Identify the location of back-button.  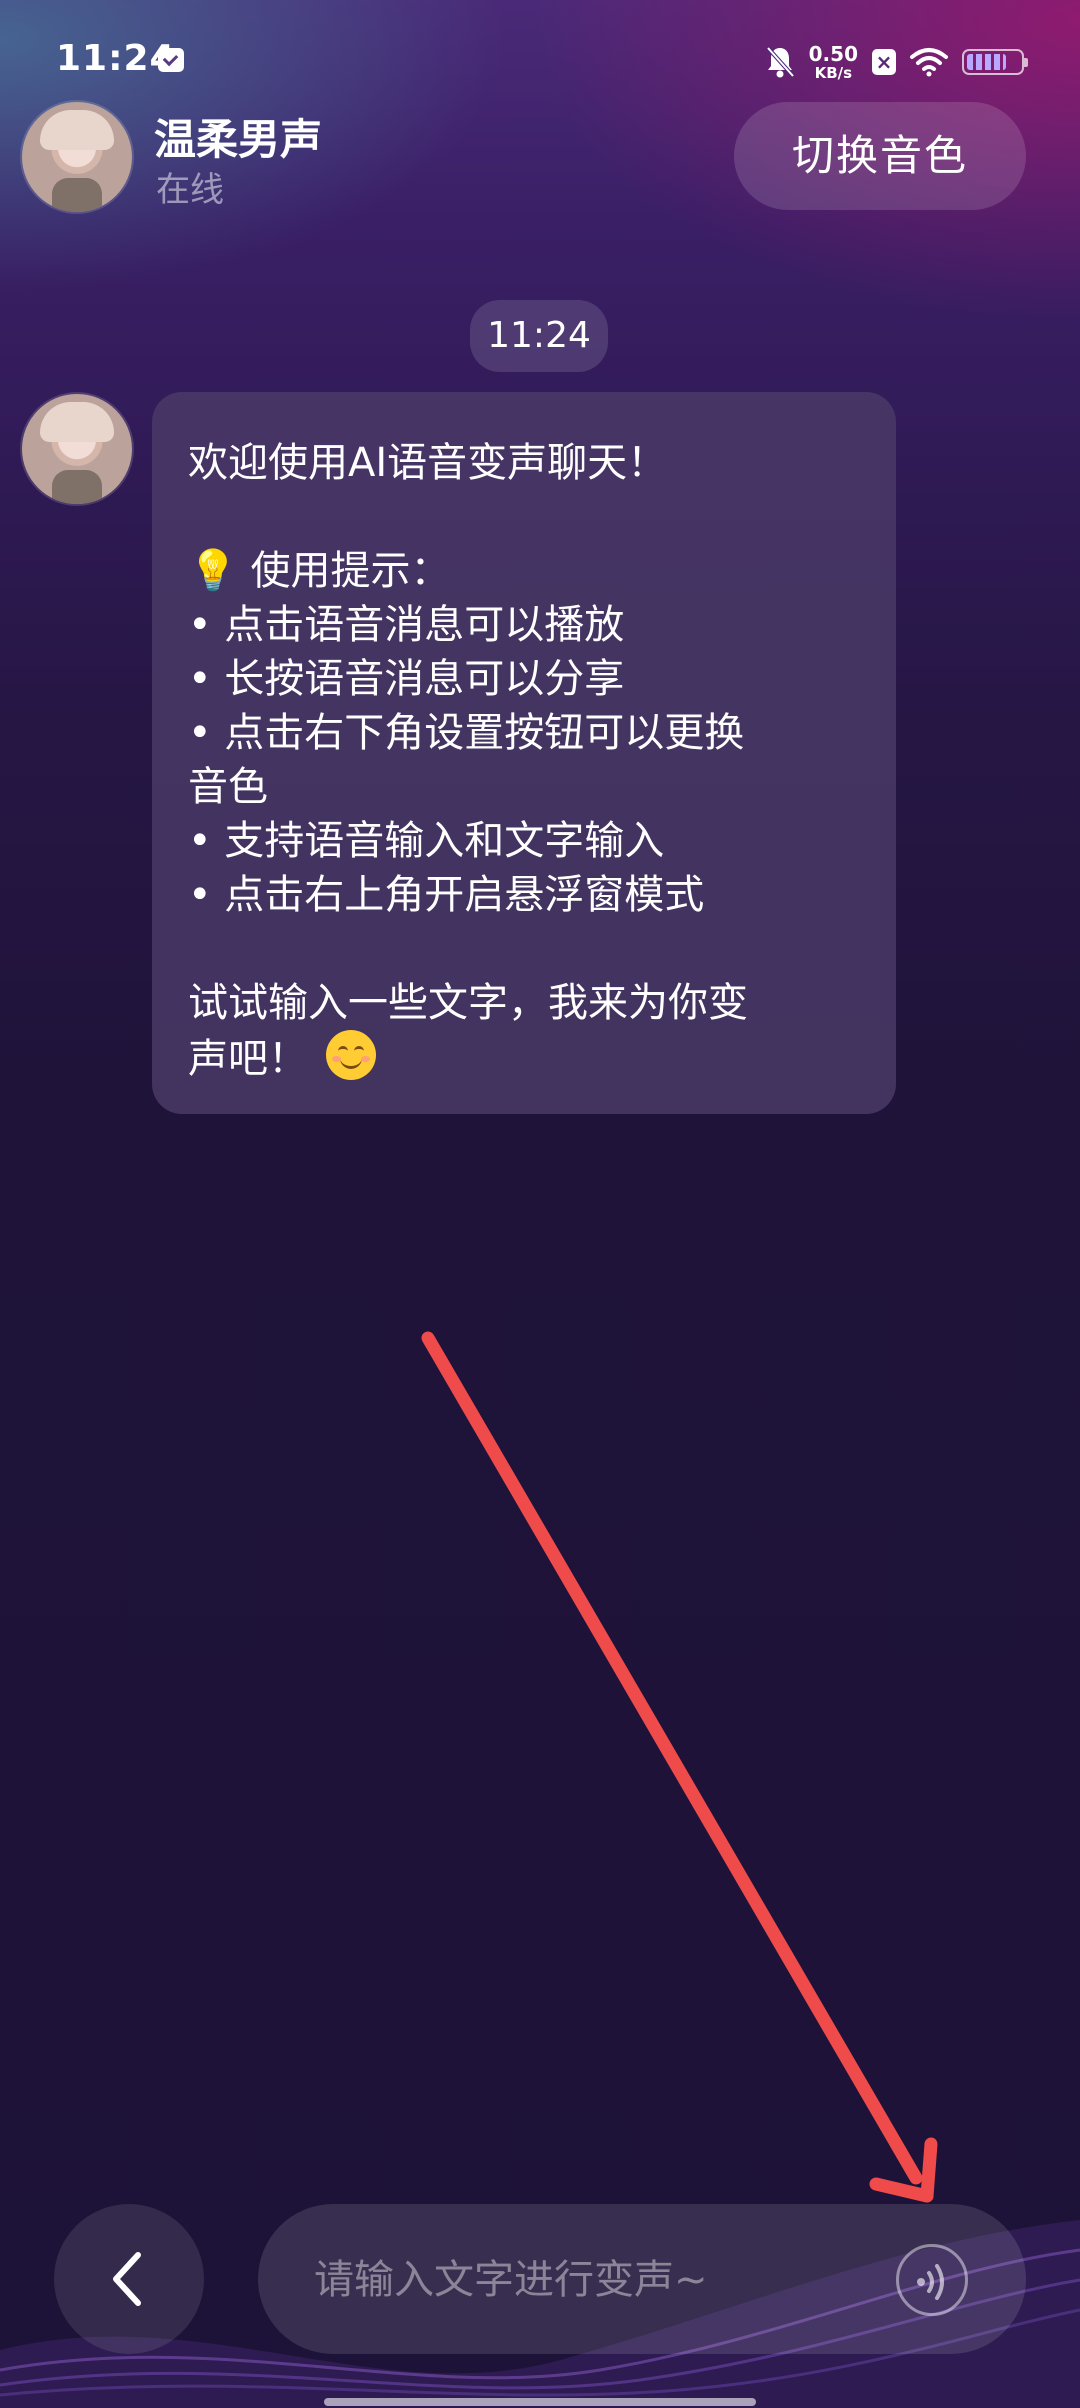
(129, 2279).